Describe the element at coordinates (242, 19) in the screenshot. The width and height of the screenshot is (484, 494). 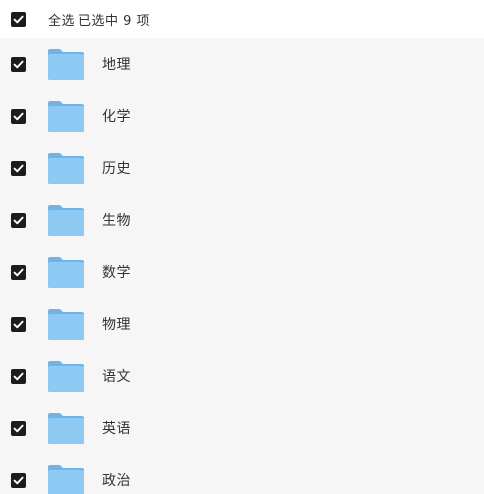
I see `selection-header: 全选 已选中 9 项` at that location.